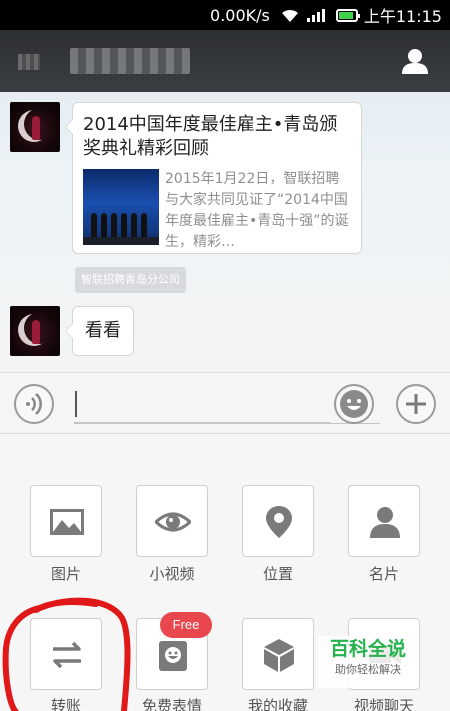  Describe the element at coordinates (172, 574) in the screenshot. I see `short-video-label: 小视频` at that location.